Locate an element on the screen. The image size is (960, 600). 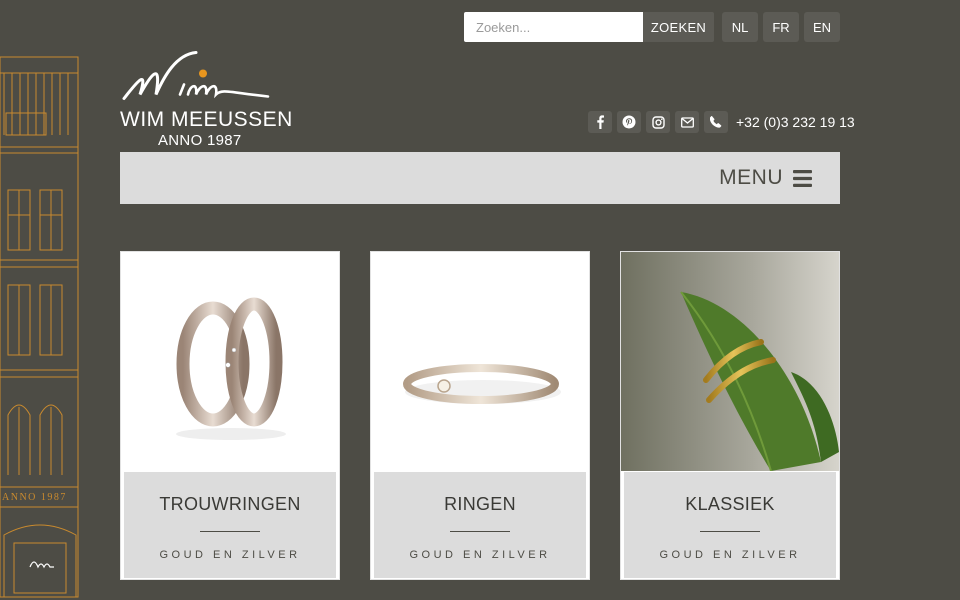
ring-image is located at coordinates (480, 361).